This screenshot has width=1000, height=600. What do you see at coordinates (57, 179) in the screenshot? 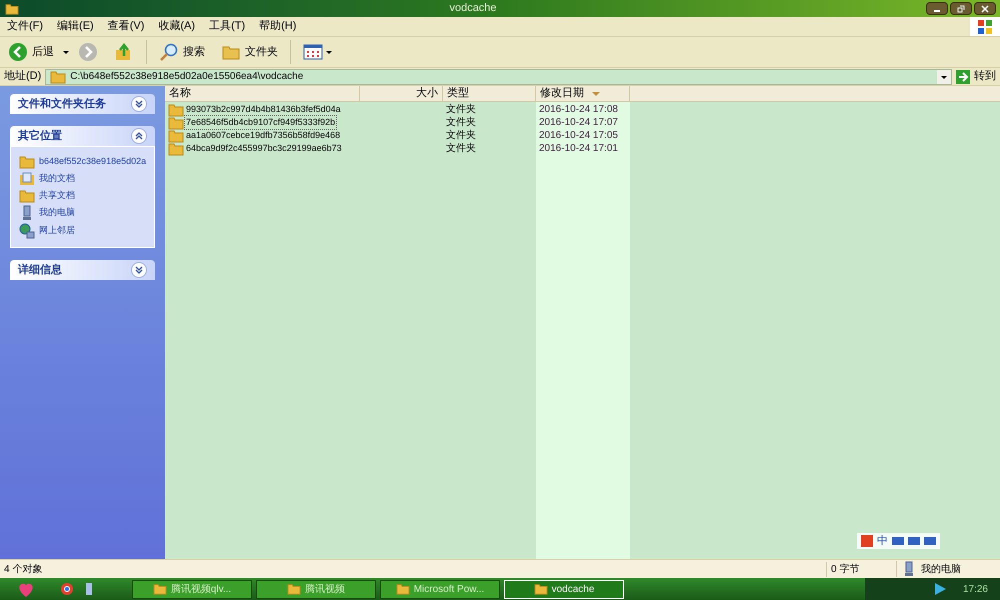
I see `place-link: 我的文档` at bounding box center [57, 179].